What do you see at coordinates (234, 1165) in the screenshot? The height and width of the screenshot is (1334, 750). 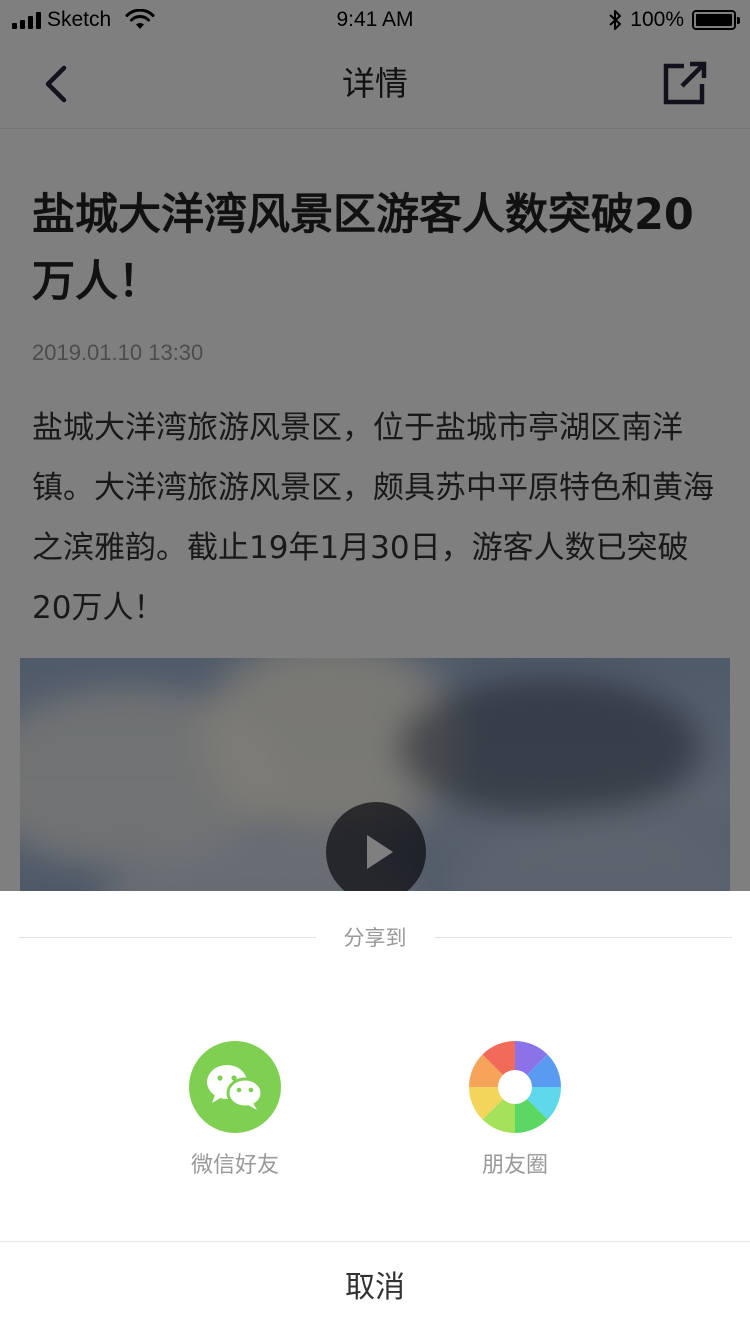 I see `share-wechat-label: 微信好友` at bounding box center [234, 1165].